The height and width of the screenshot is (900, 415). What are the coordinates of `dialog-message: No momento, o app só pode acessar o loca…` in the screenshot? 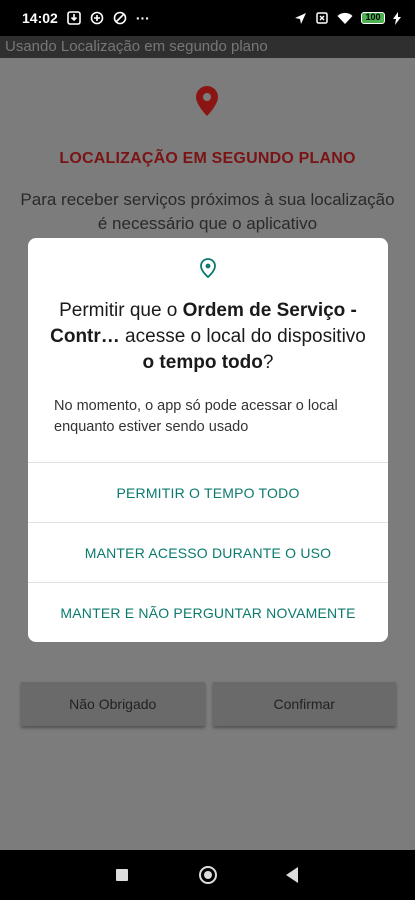 It's located at (196, 416).